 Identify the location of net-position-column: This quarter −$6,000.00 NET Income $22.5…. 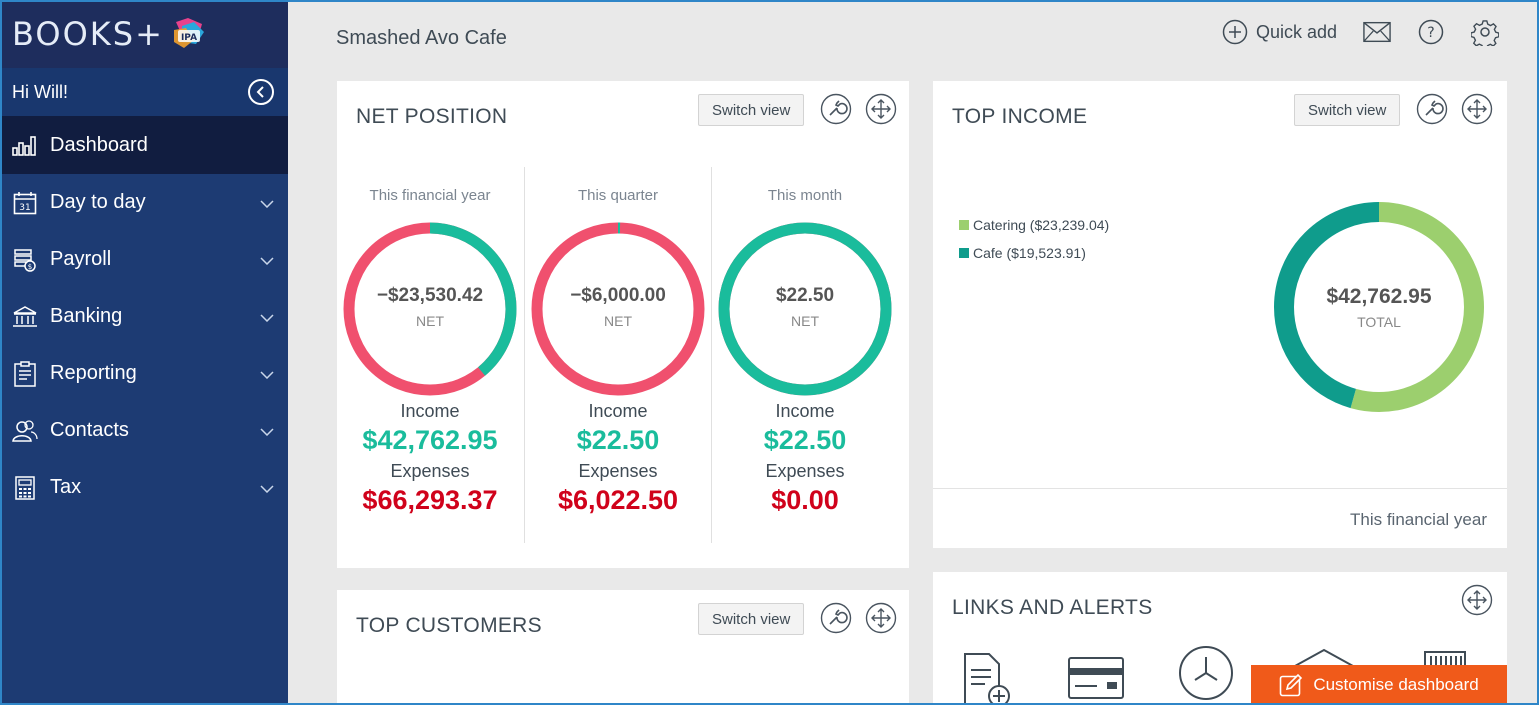
(618, 355).